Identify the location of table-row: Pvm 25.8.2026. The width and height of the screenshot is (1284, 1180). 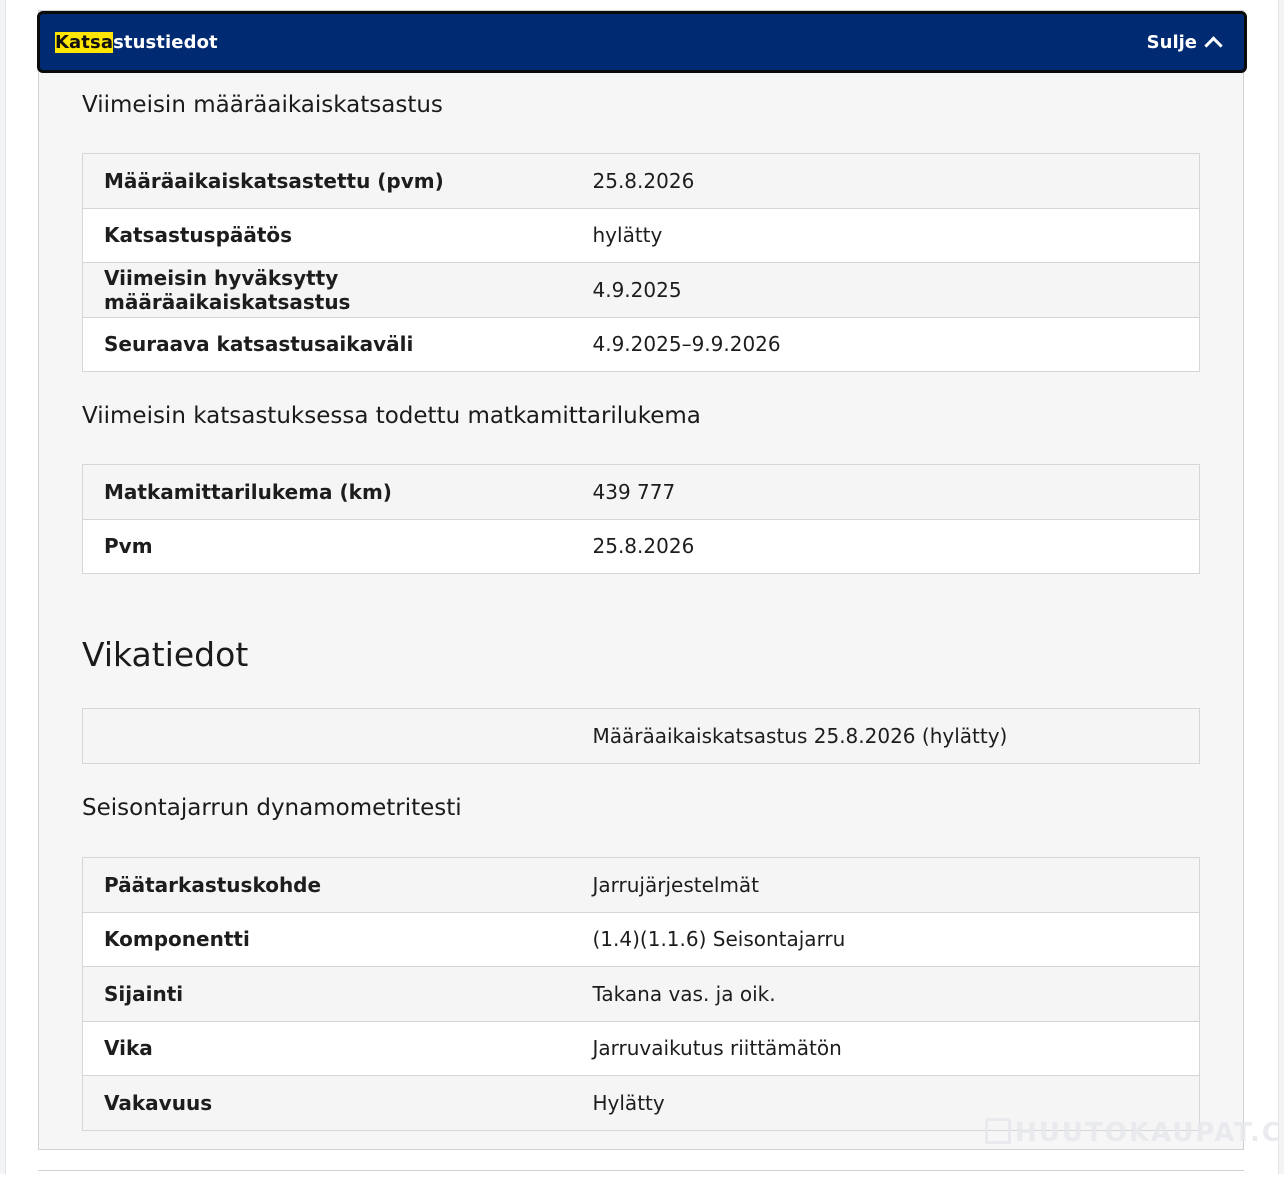
(641, 546).